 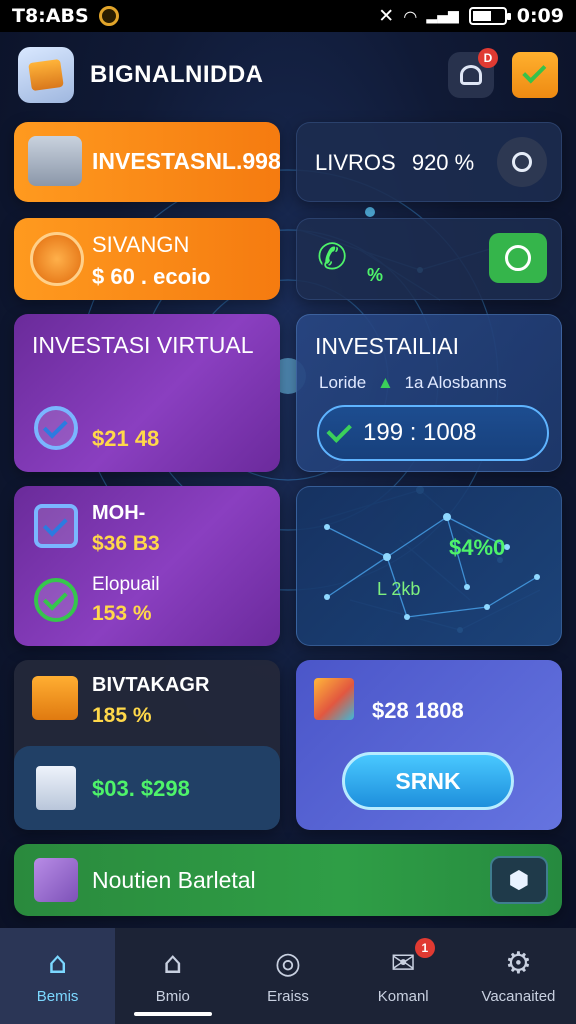 I want to click on gear-icon: ⚙, so click(x=518, y=963).